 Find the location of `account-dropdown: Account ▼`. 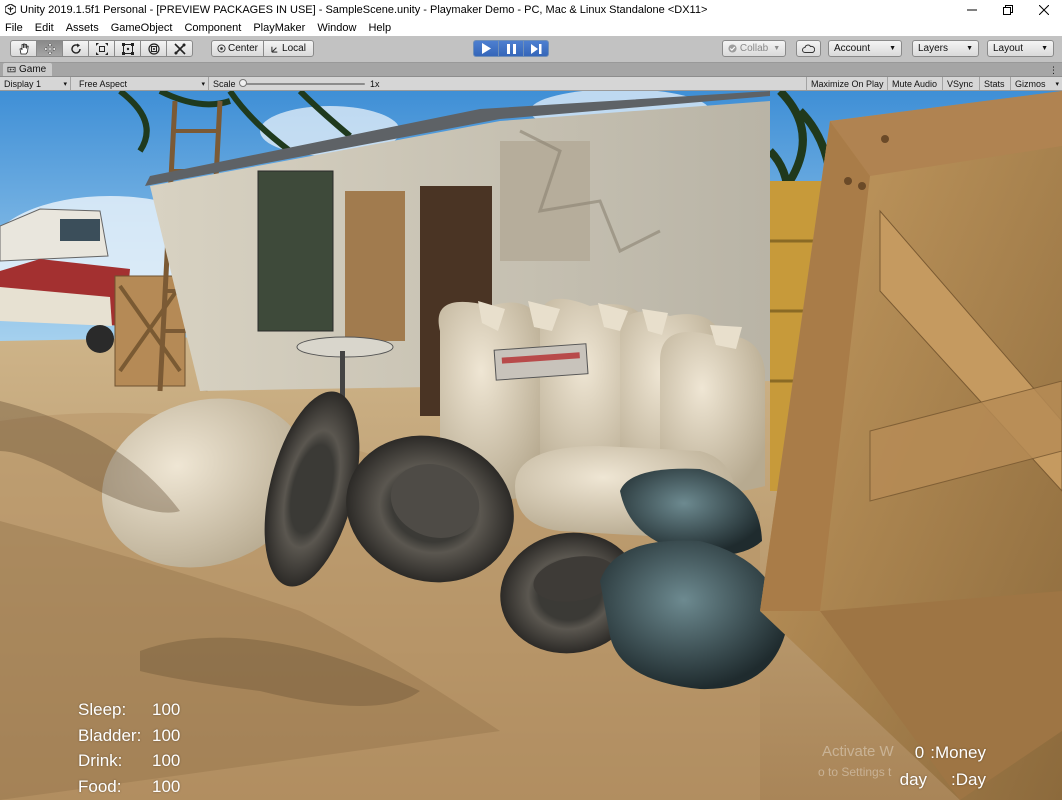

account-dropdown: Account ▼ is located at coordinates (865, 48).